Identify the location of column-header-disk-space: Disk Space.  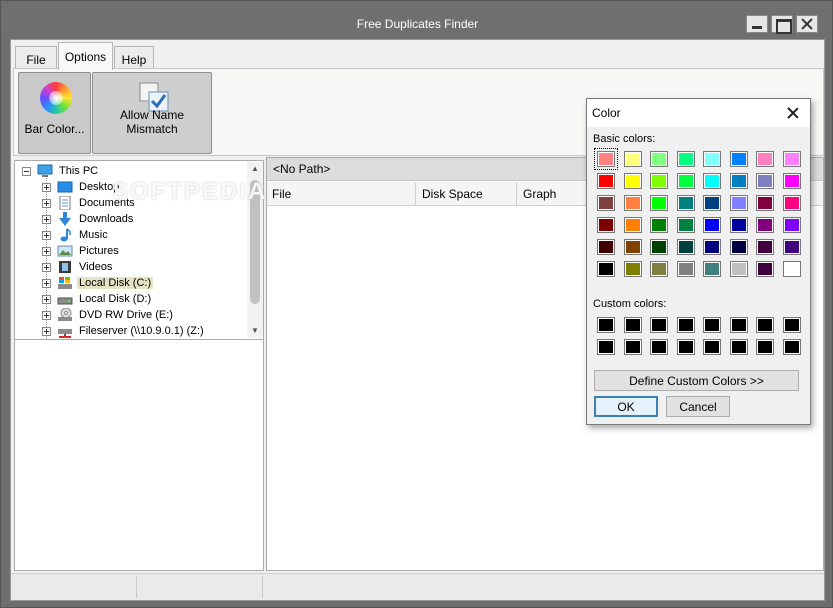
(467, 193).